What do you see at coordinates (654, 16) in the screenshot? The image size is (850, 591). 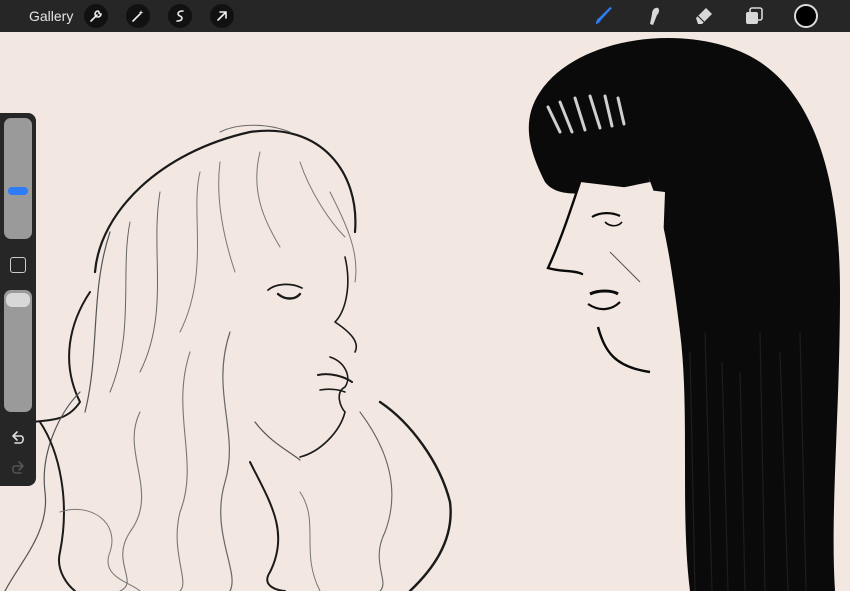 I see `smudge-icon` at bounding box center [654, 16].